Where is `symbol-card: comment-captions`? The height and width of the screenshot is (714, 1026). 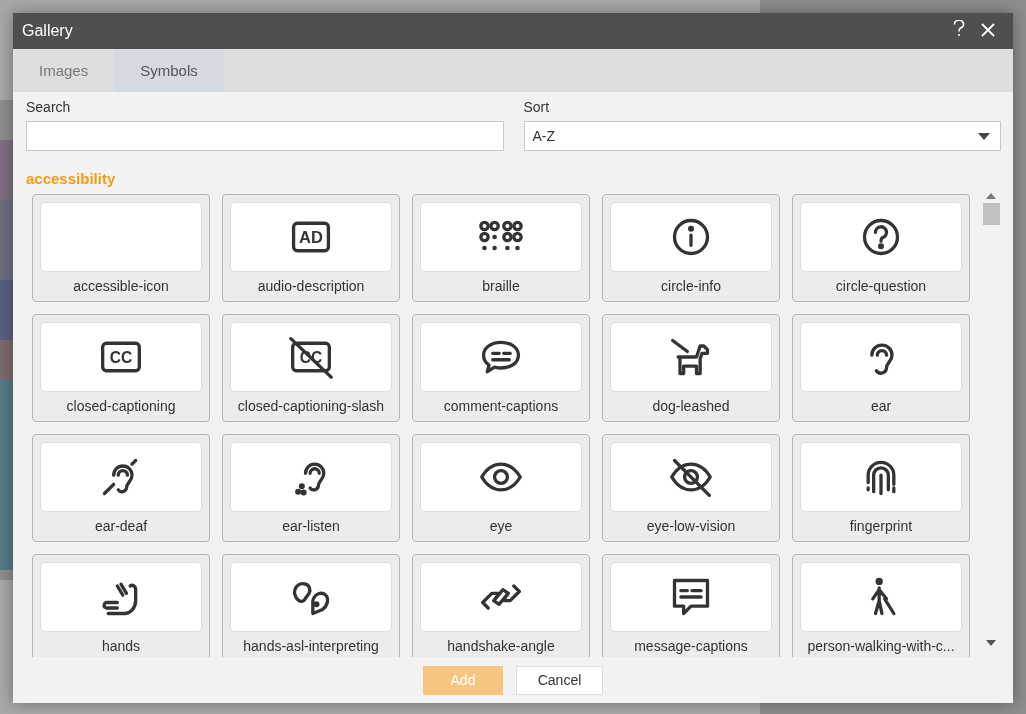 symbol-card: comment-captions is located at coordinates (501, 368).